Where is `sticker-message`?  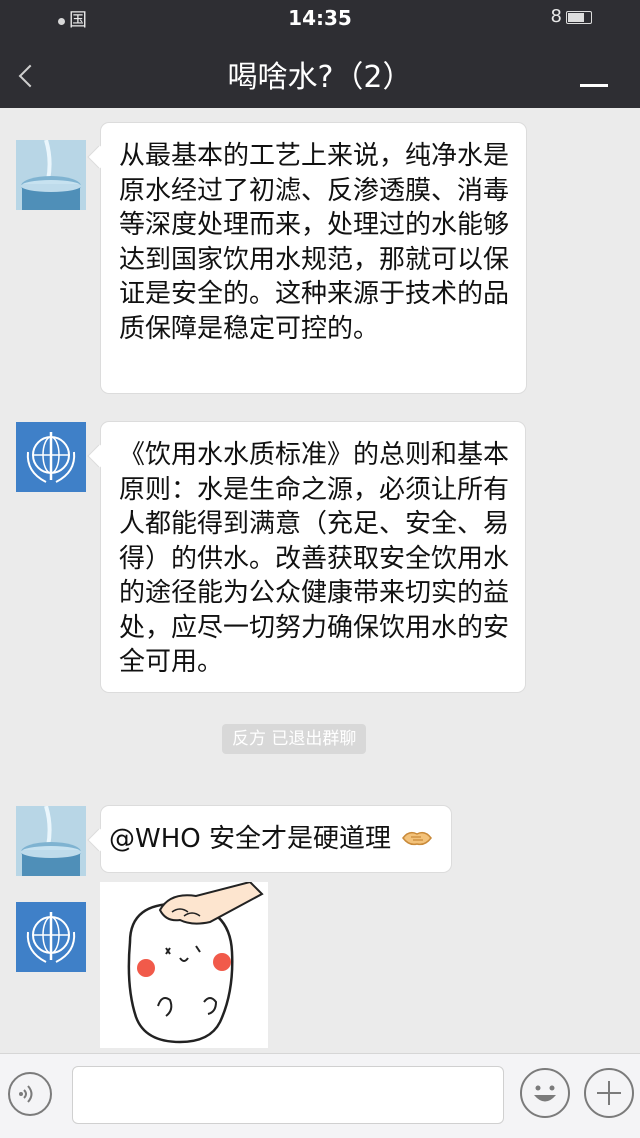 sticker-message is located at coordinates (184, 964).